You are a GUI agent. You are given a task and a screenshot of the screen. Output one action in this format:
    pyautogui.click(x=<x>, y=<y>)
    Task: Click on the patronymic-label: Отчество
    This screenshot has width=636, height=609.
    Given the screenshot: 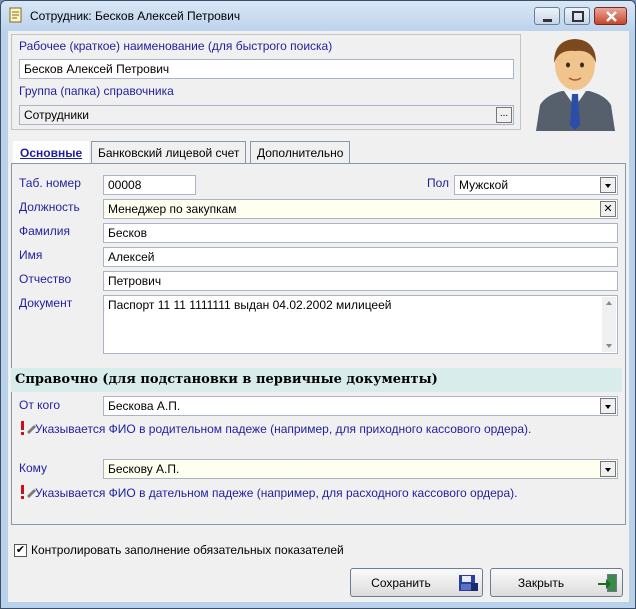 What is the action you would take?
    pyautogui.click(x=45, y=279)
    